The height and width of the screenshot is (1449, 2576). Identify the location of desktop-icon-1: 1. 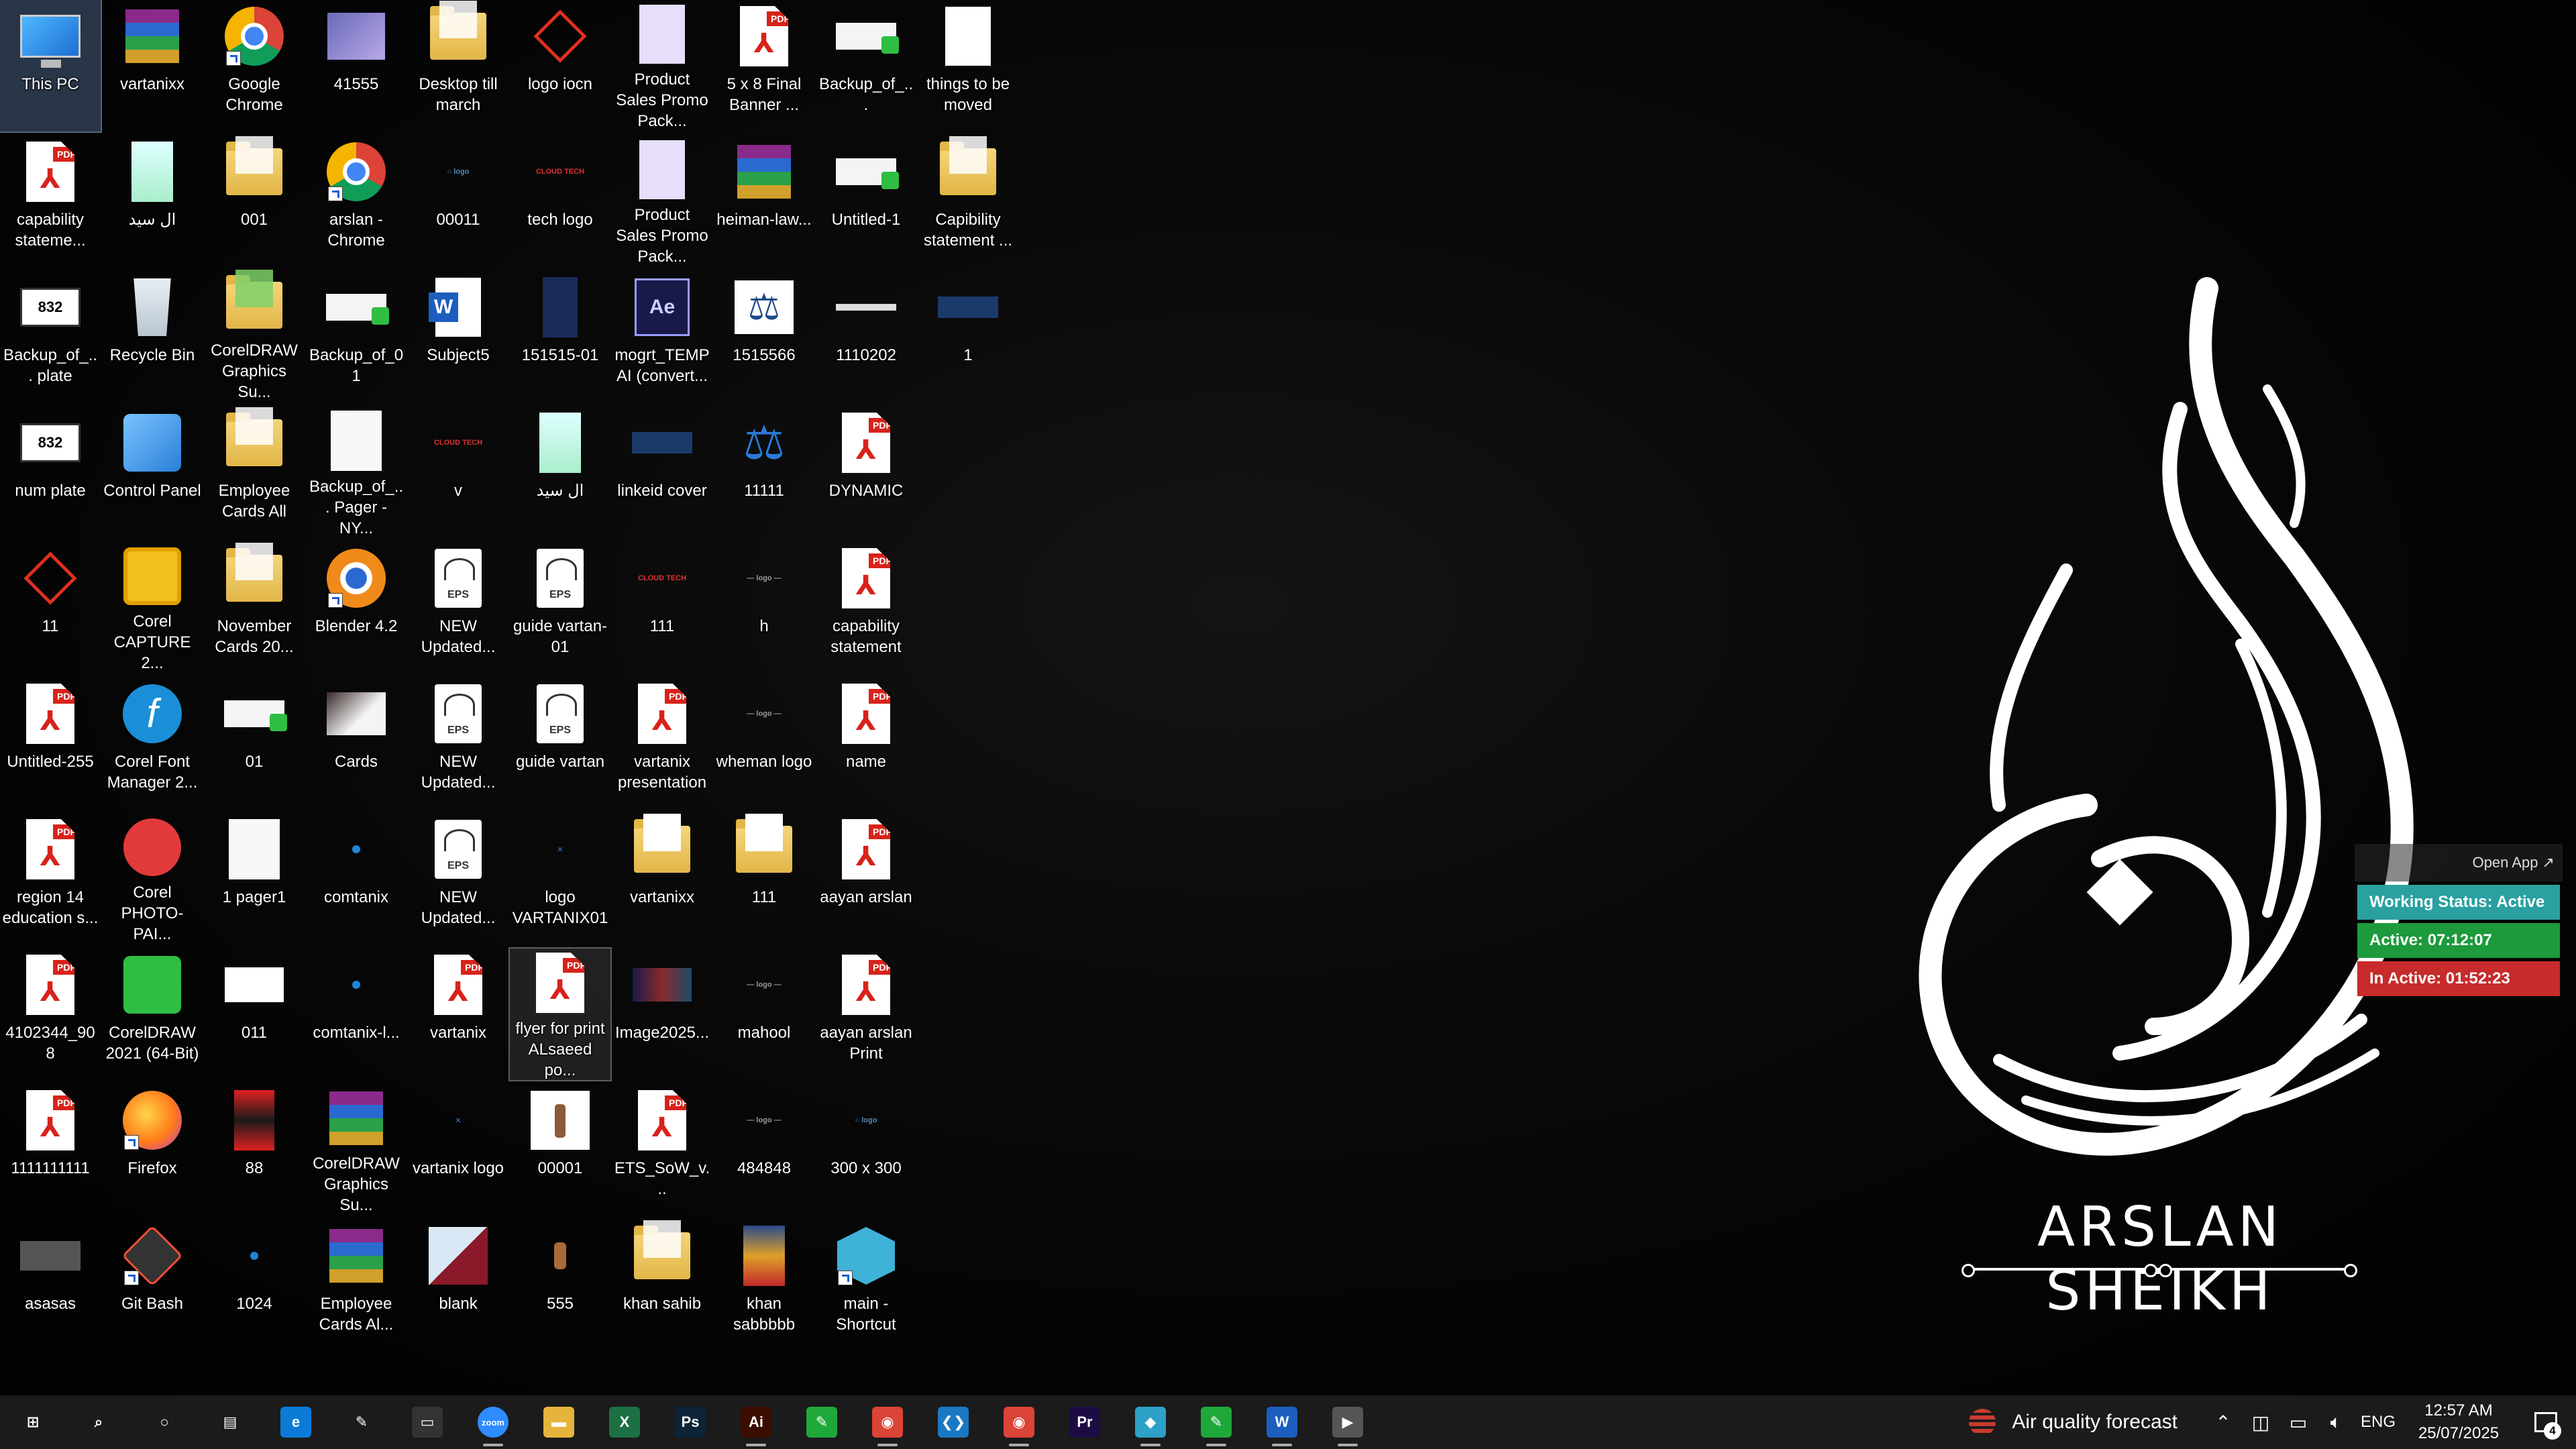
(968, 336).